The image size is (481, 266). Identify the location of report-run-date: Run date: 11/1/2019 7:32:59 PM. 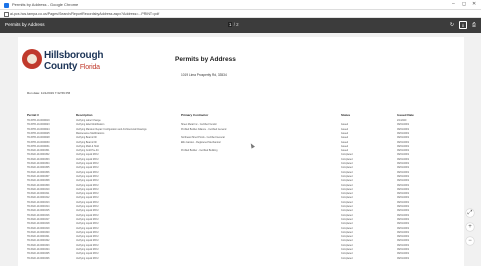
(49, 93).